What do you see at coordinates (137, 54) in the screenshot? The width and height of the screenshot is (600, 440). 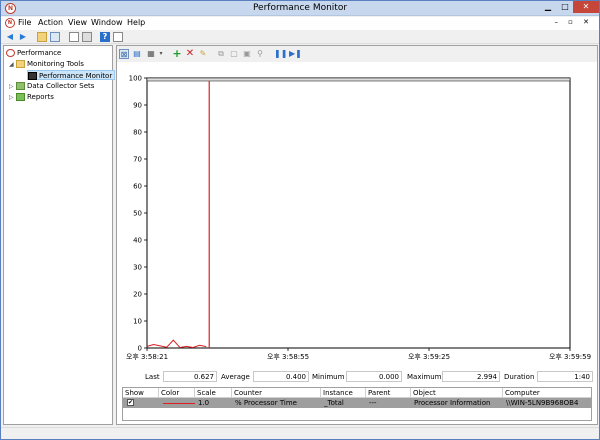 I see `view-log-data-icon: ▤` at bounding box center [137, 54].